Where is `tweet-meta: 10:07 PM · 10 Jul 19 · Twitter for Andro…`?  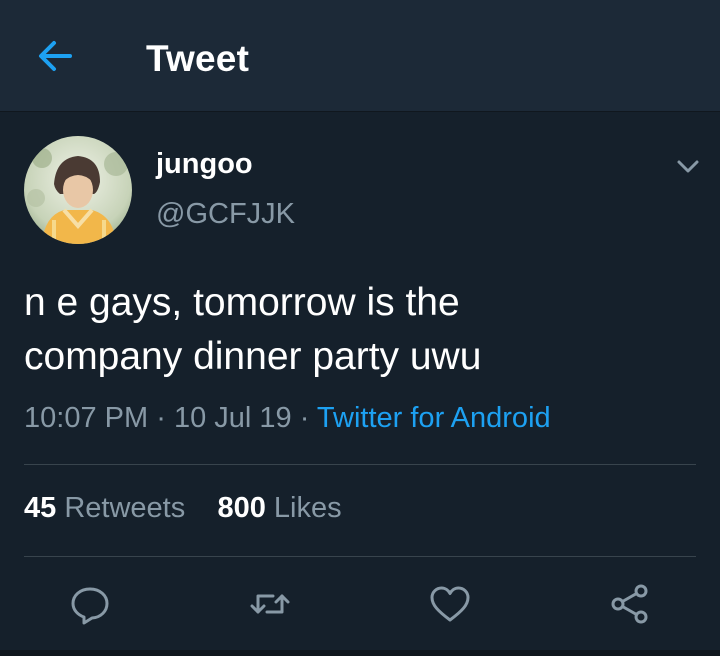 tweet-meta: 10:07 PM · 10 Jul 19 · Twitter for Andro… is located at coordinates (287, 418).